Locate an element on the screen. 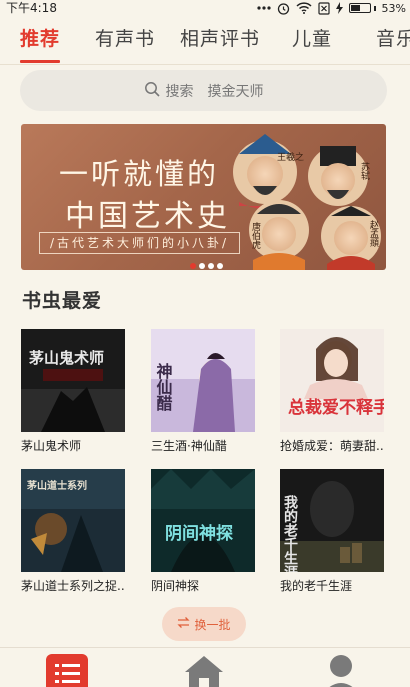  portrait-label-1: 王羲之 is located at coordinates (290, 157).